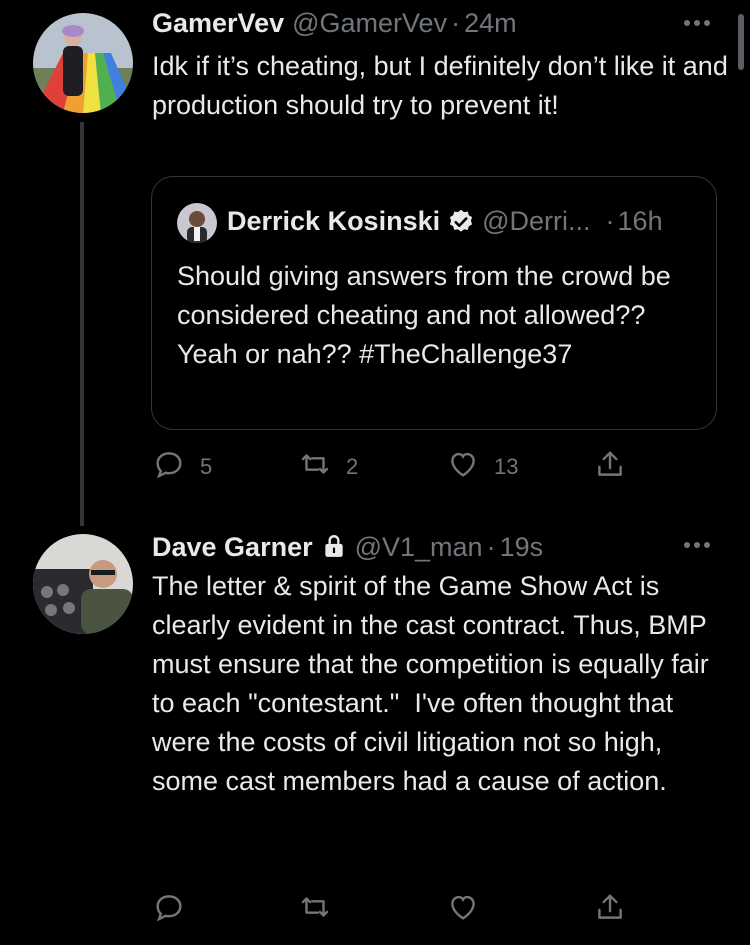 The height and width of the screenshot is (945, 750). I want to click on lock-icon, so click(334, 546).